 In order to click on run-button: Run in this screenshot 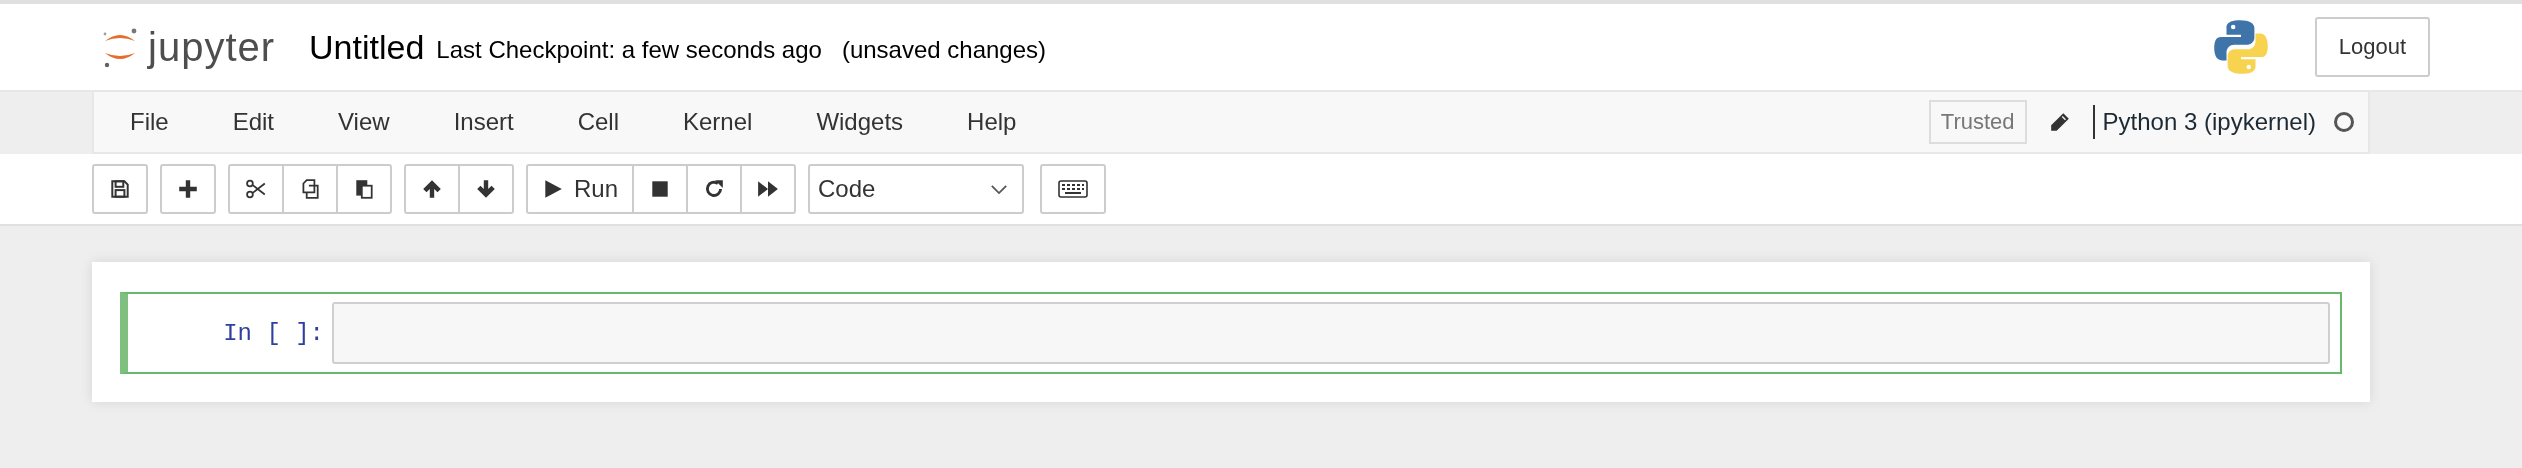, I will do `click(580, 189)`.